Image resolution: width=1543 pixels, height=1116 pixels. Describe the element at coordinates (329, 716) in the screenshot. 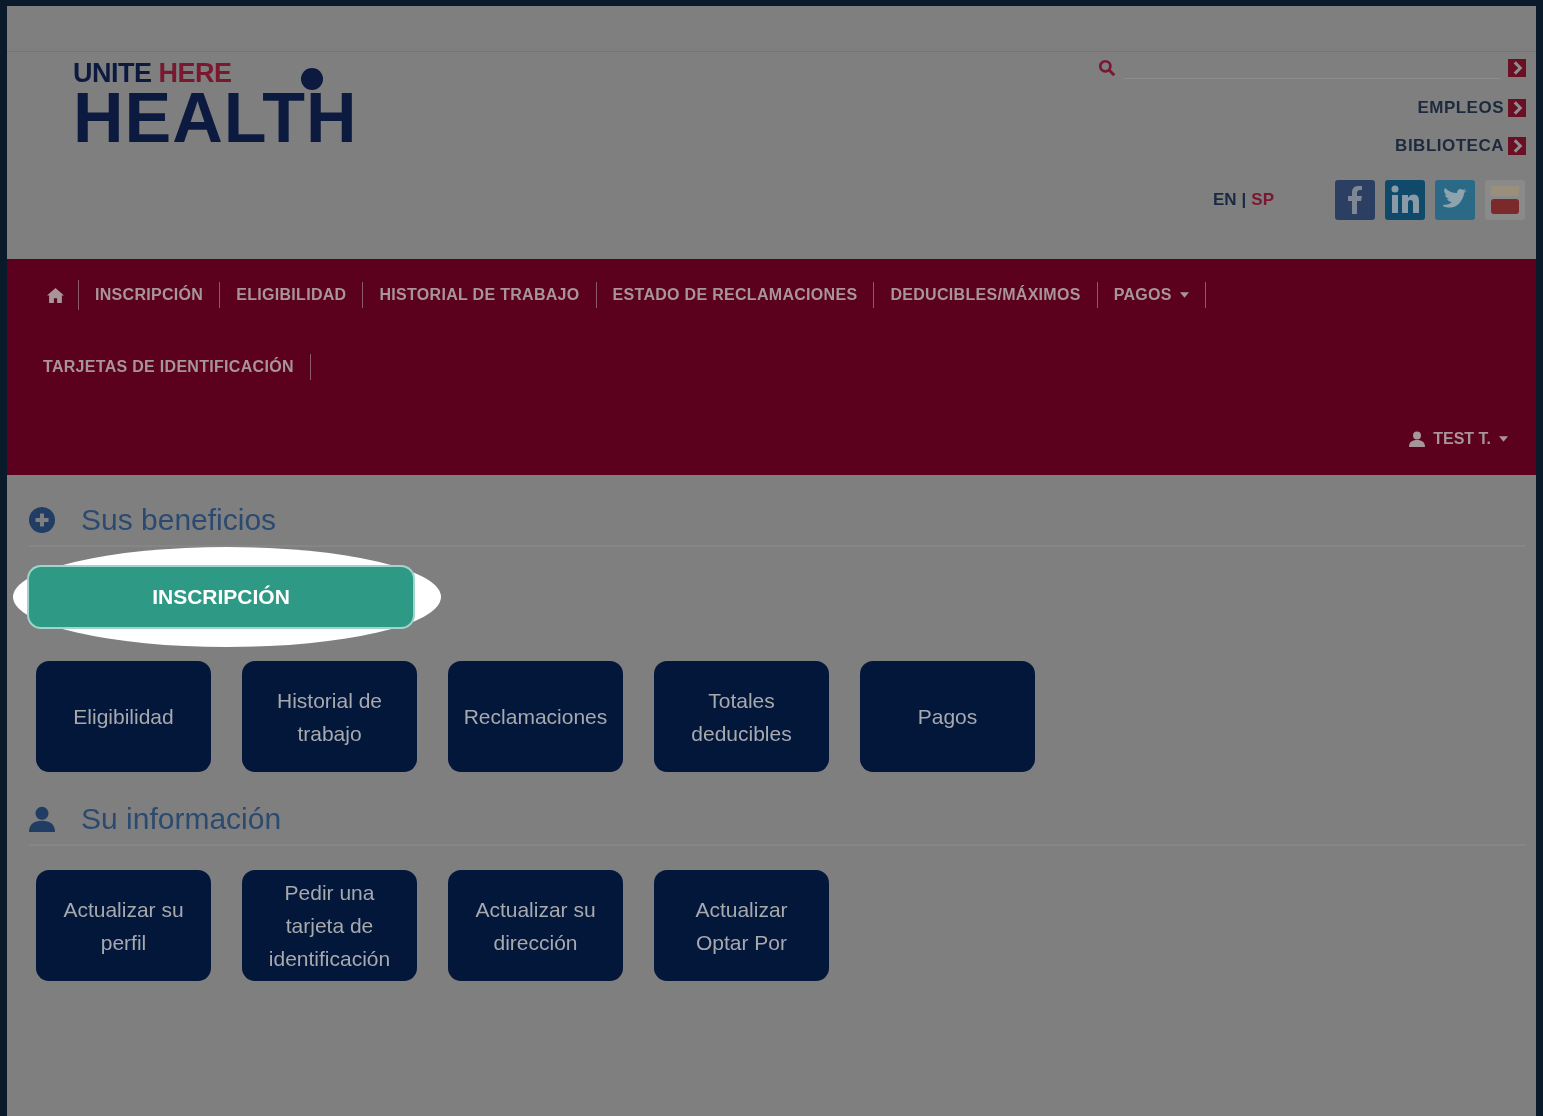

I see `tile-button: Historial de trabajo` at that location.